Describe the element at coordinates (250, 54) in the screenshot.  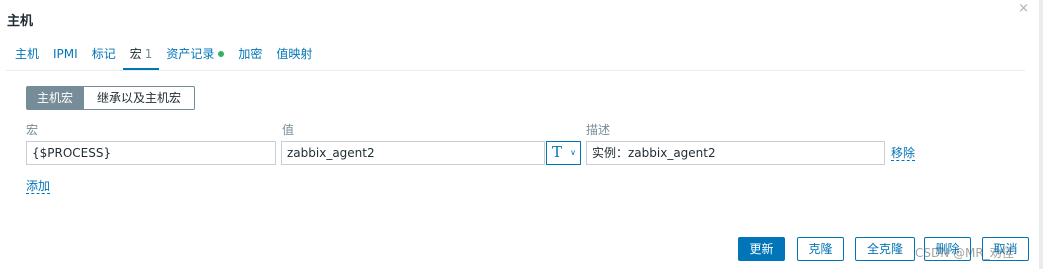
I see `tab-encryption-label: 加密` at that location.